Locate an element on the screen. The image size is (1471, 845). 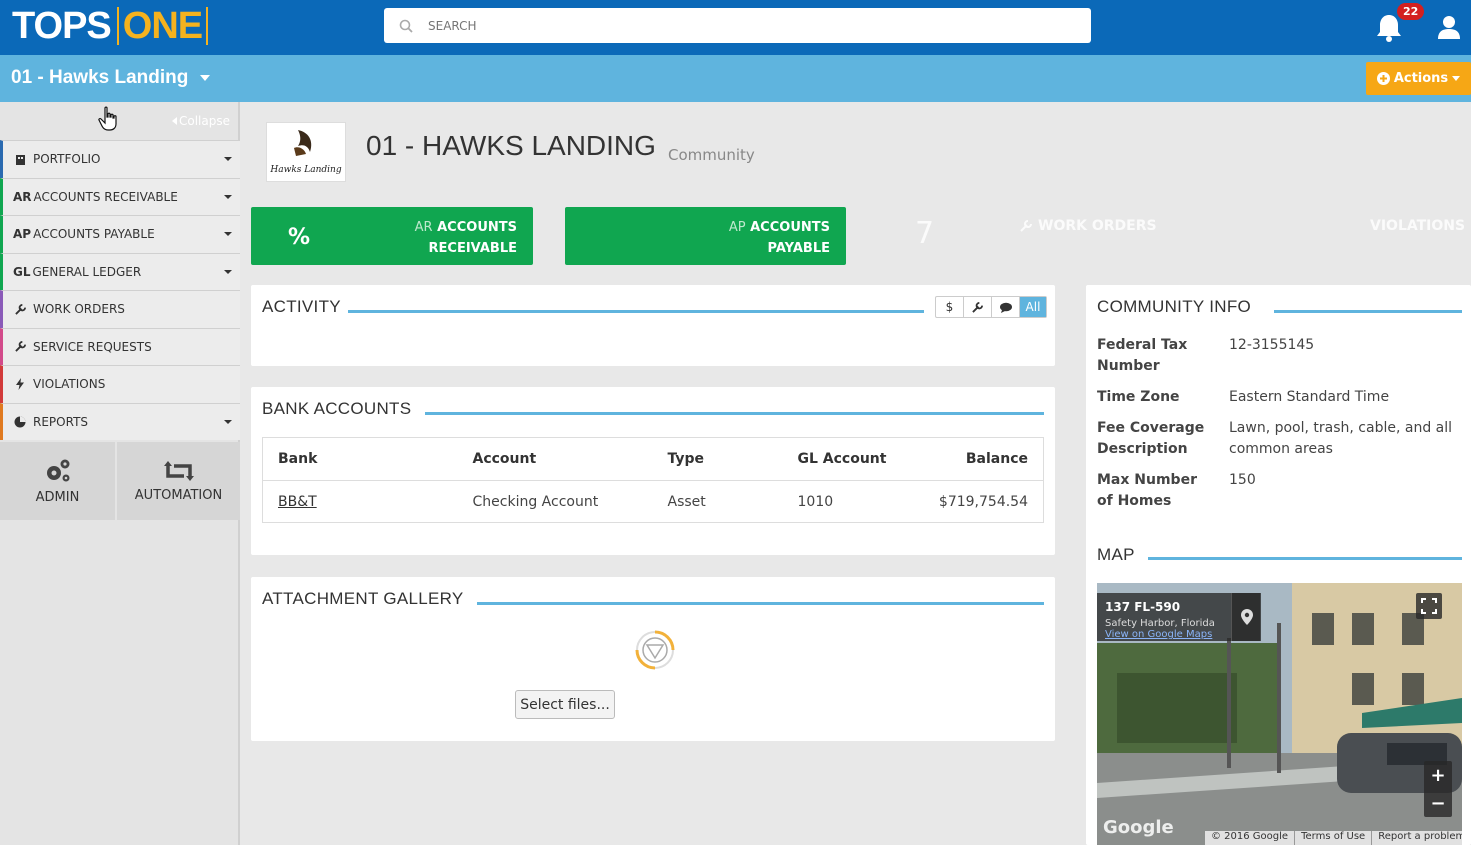
actions-label: Actions is located at coordinates (1421, 78).